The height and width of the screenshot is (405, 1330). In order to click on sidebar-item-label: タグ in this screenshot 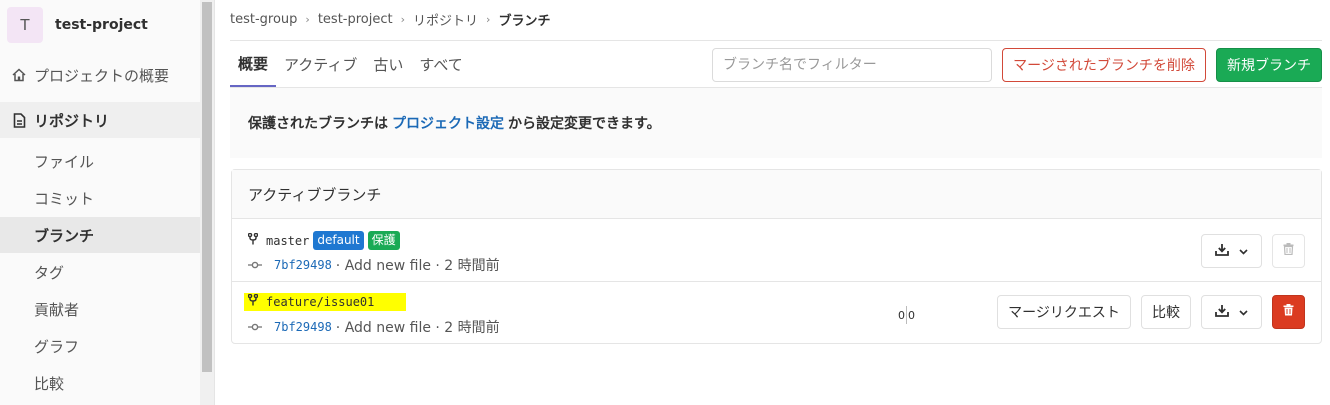, I will do `click(49, 272)`.